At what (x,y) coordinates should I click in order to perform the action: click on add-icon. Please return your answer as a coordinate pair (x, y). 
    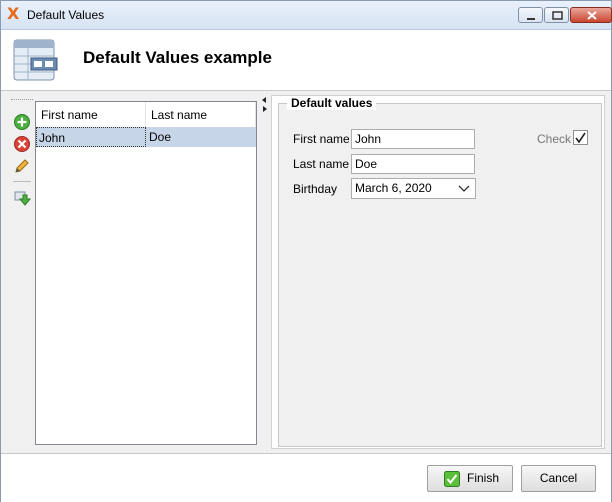
    Looking at the image, I should click on (22, 122).